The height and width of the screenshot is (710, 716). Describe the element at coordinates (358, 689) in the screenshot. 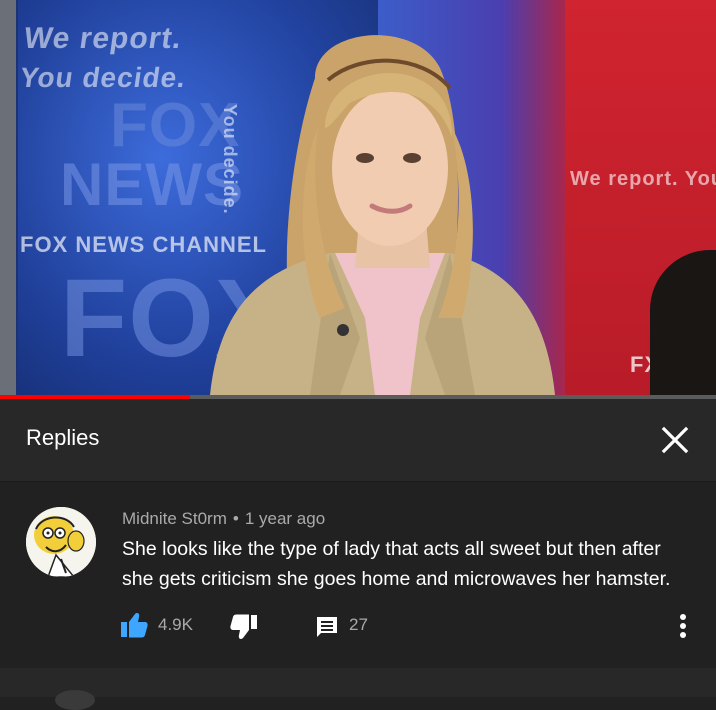

I see `next-comment-strip` at that location.